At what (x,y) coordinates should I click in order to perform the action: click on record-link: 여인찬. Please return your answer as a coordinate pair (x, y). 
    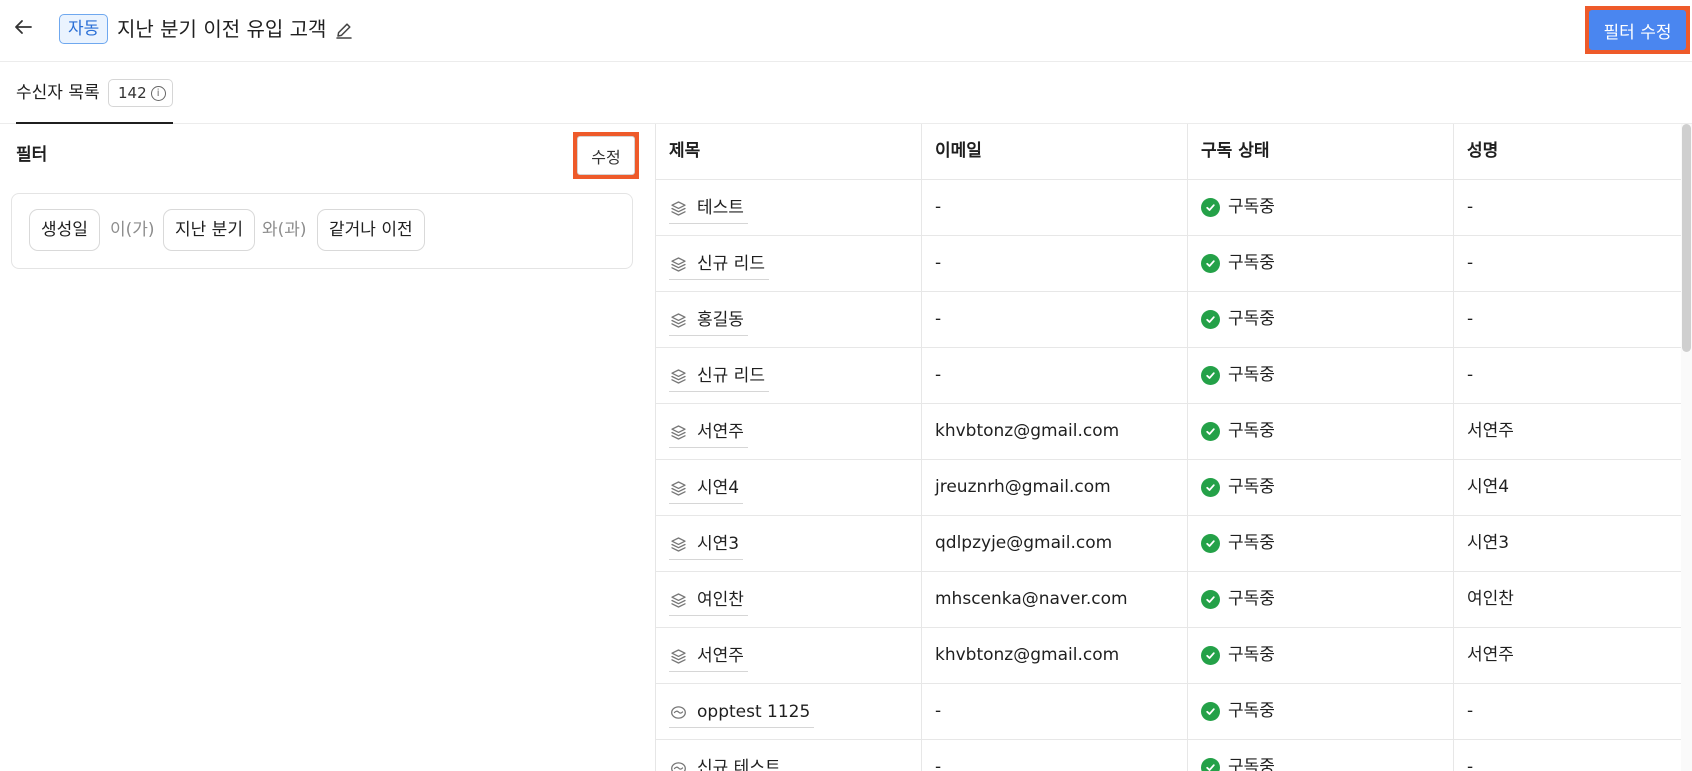
    Looking at the image, I should click on (708, 600).